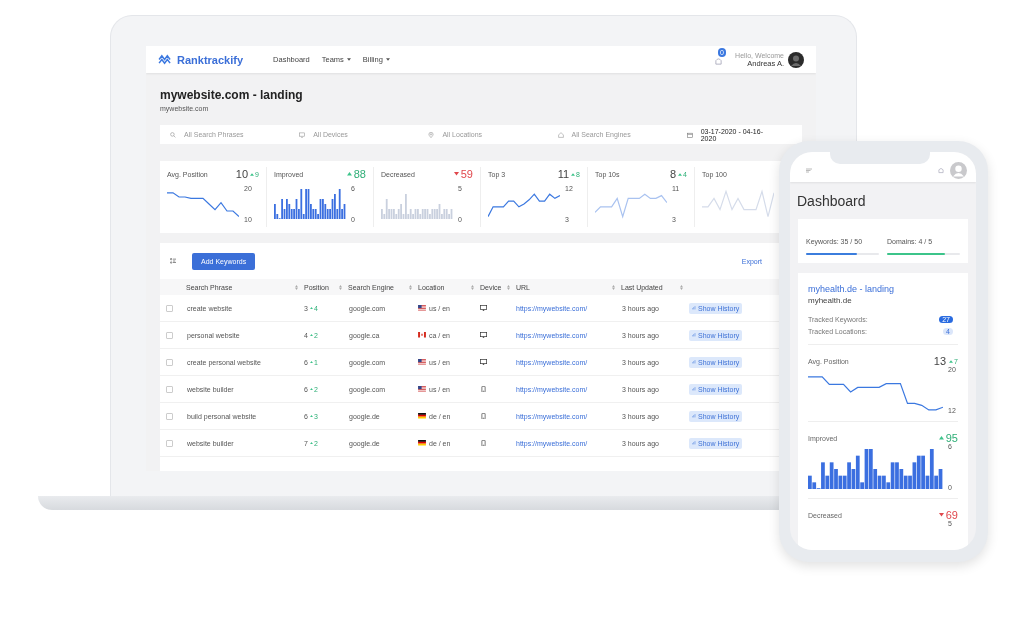  What do you see at coordinates (830, 300) in the screenshot?
I see `project-domain: myhealth.de` at bounding box center [830, 300].